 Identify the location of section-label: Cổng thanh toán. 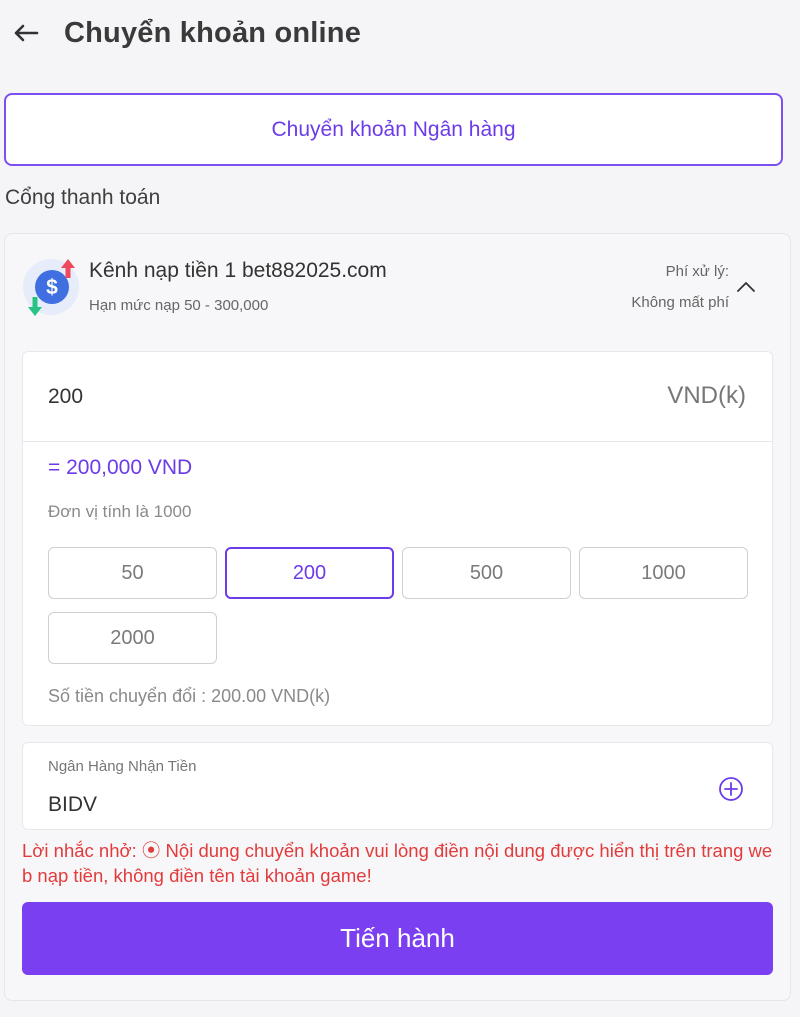
(83, 197).